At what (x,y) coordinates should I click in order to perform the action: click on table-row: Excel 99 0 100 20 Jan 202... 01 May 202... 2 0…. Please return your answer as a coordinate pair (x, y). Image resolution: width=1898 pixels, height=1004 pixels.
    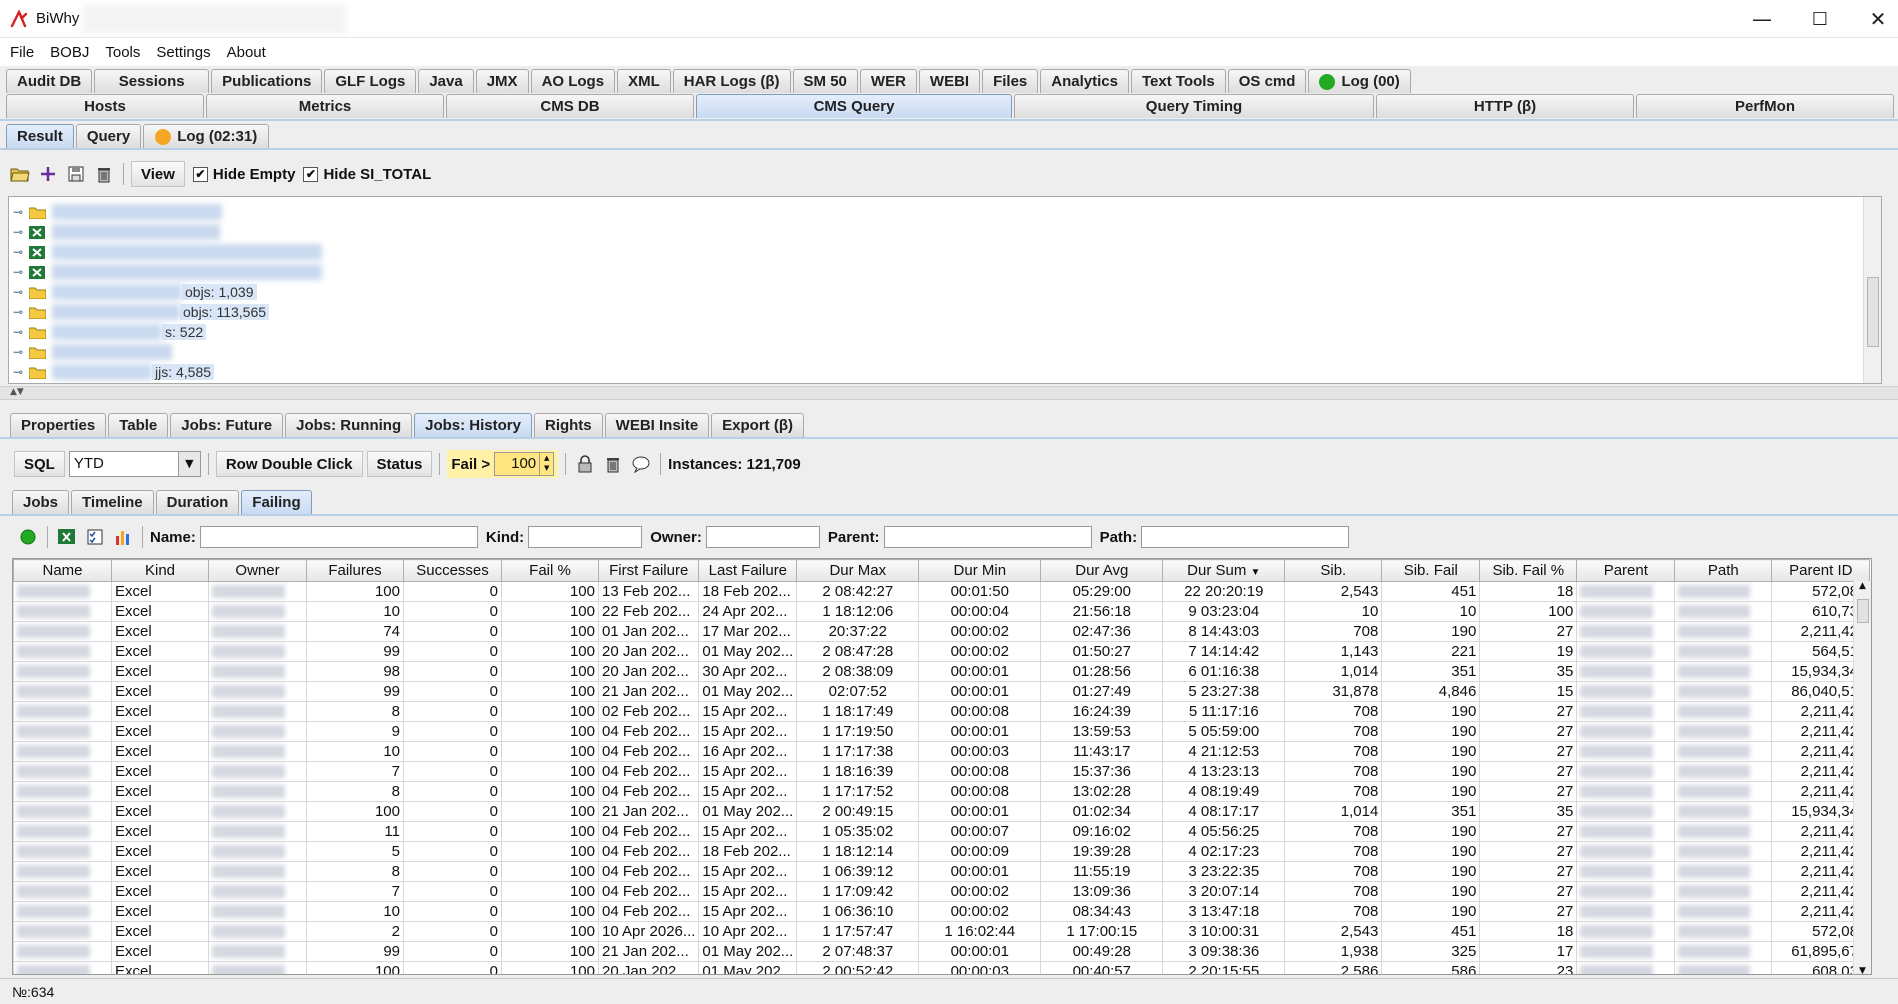
    Looking at the image, I should click on (942, 651).